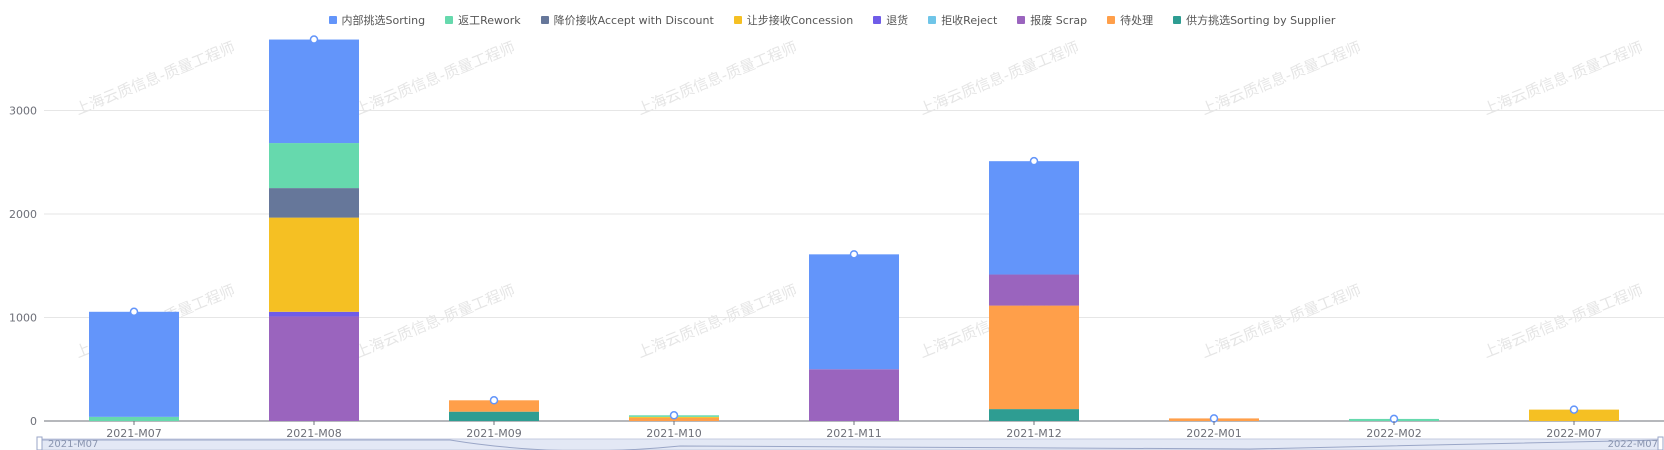 This screenshot has width=1664, height=450. What do you see at coordinates (23, 214) in the screenshot?
I see `y-tick-label: 2000` at bounding box center [23, 214].